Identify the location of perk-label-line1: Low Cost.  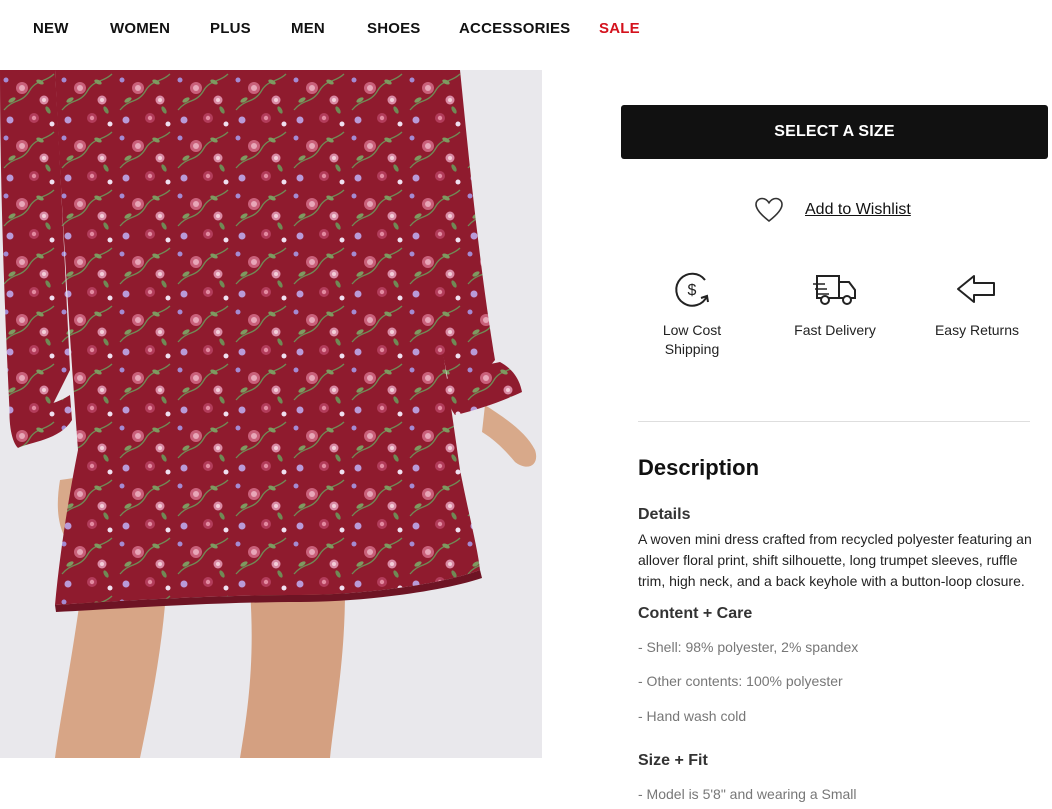
(692, 330).